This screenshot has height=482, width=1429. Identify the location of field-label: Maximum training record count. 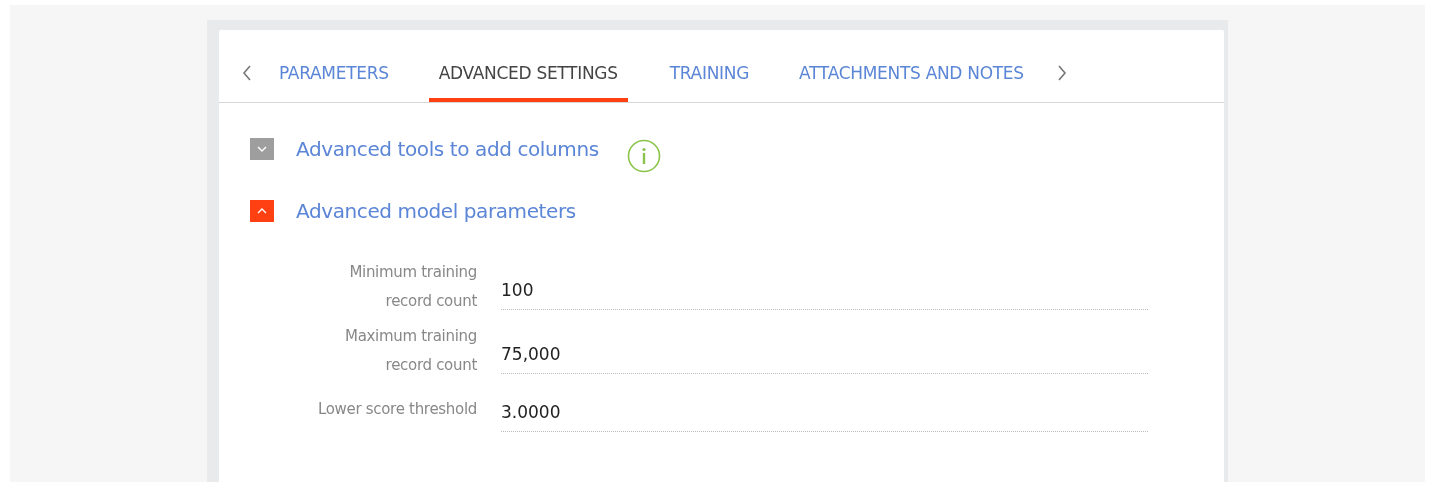
(410, 351).